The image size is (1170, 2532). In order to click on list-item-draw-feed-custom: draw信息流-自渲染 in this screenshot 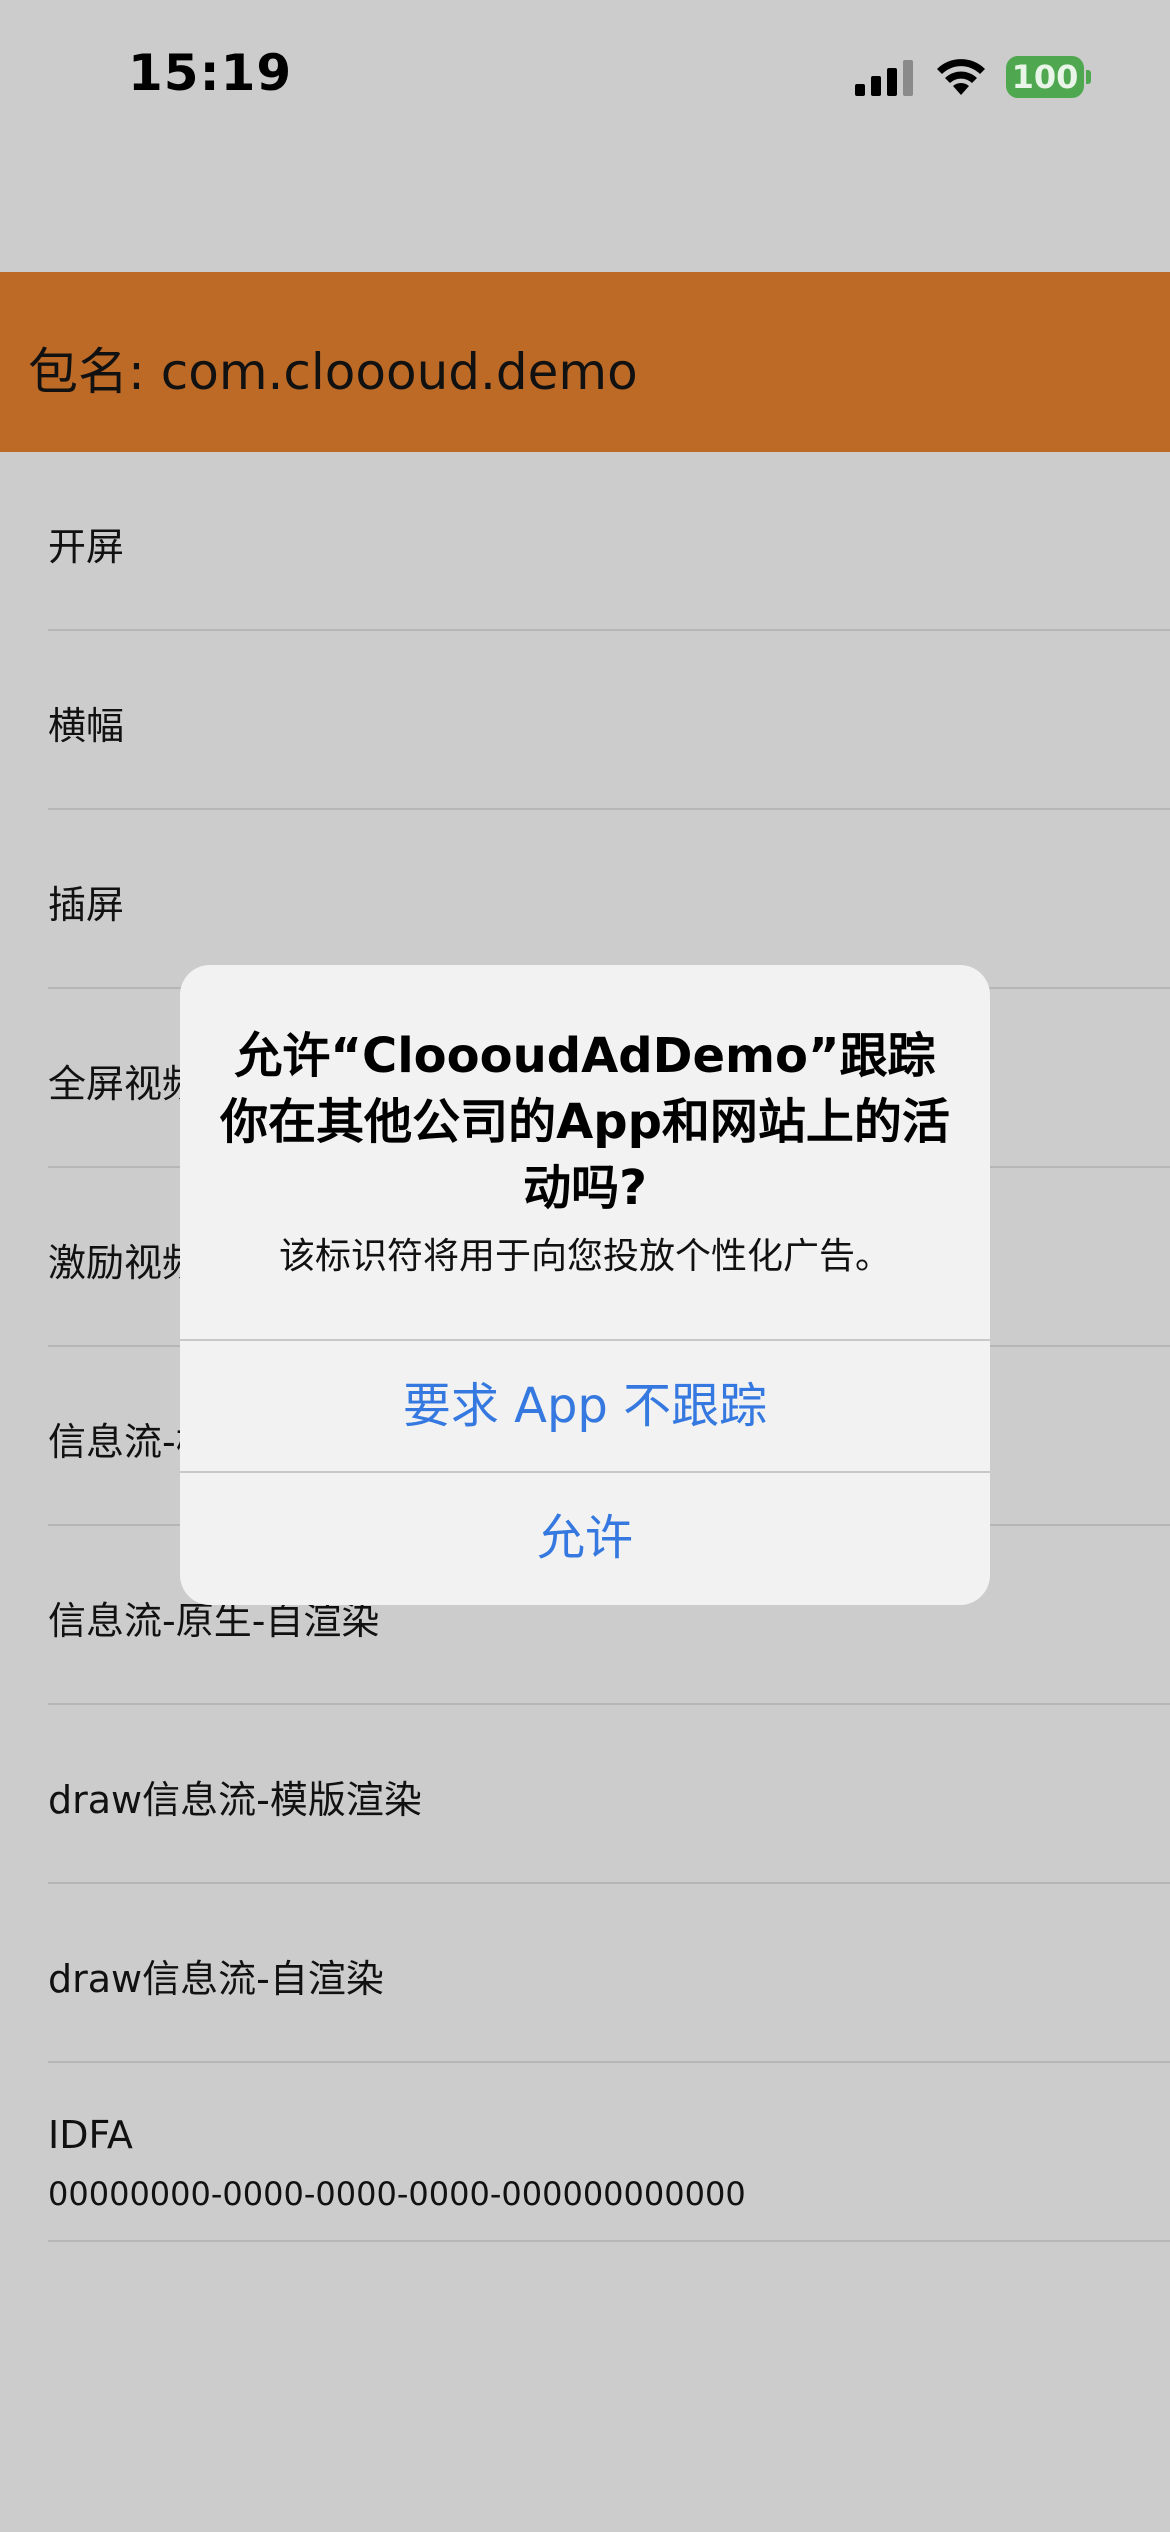, I will do `click(609, 1973)`.